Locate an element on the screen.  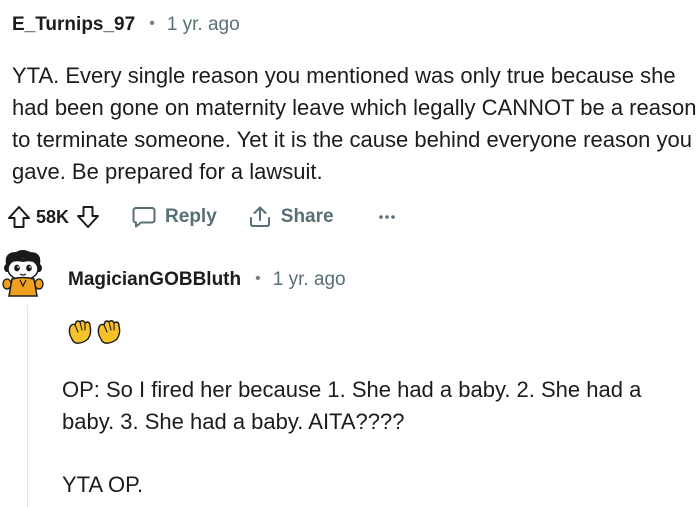
comment-timestamp: 1 yr. ago is located at coordinates (203, 25).